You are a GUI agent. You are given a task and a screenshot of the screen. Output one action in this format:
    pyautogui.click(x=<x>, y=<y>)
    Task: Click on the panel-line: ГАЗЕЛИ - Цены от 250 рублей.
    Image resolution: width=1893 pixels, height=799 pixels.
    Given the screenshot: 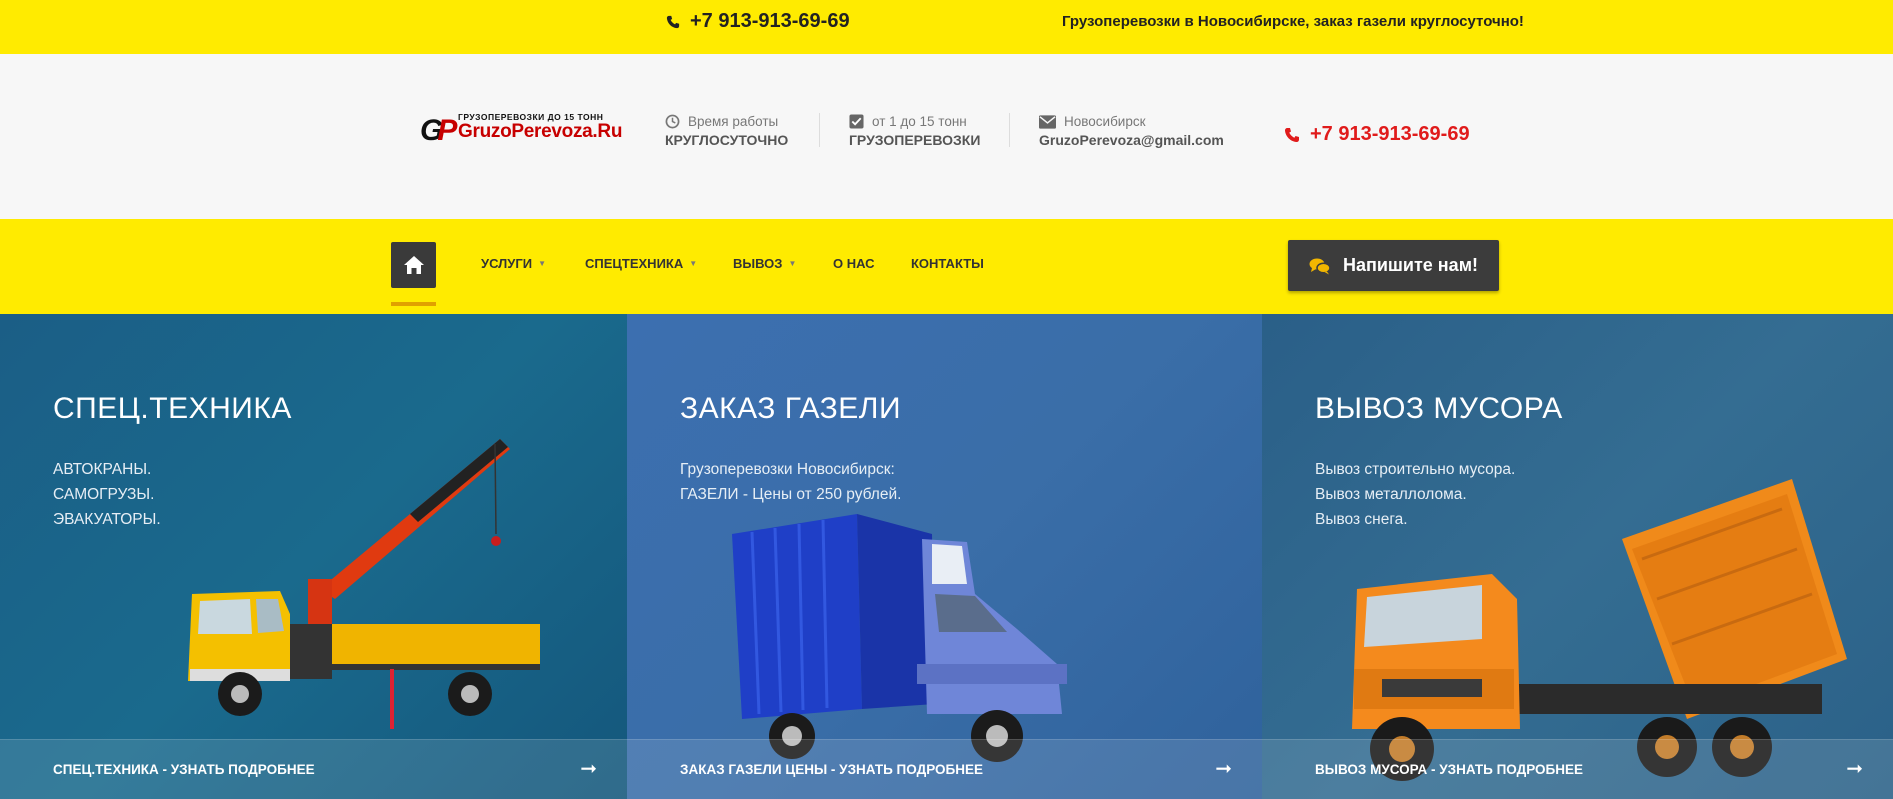 What is the action you would take?
    pyautogui.click(x=791, y=494)
    